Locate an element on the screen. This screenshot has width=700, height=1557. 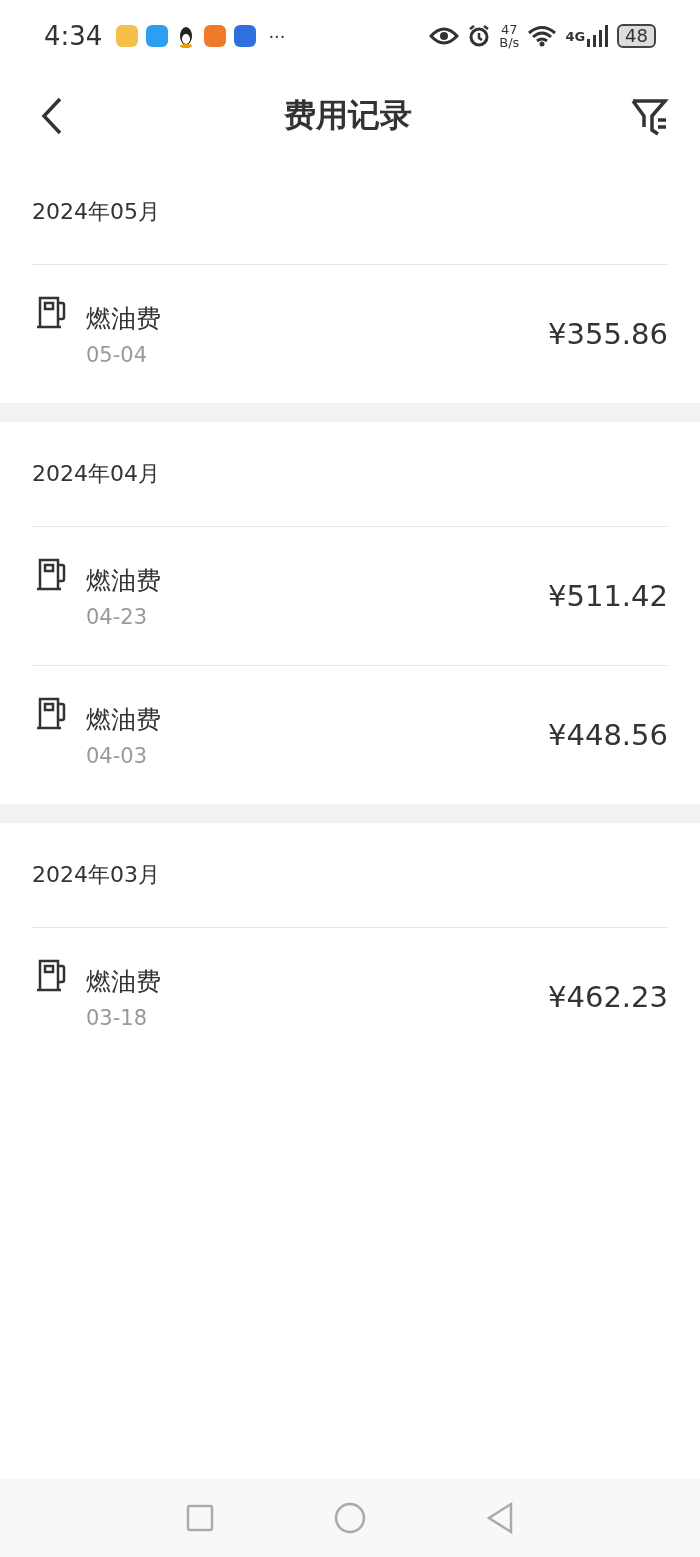
expense-amount: ¥355.86 is located at coordinates (608, 334).